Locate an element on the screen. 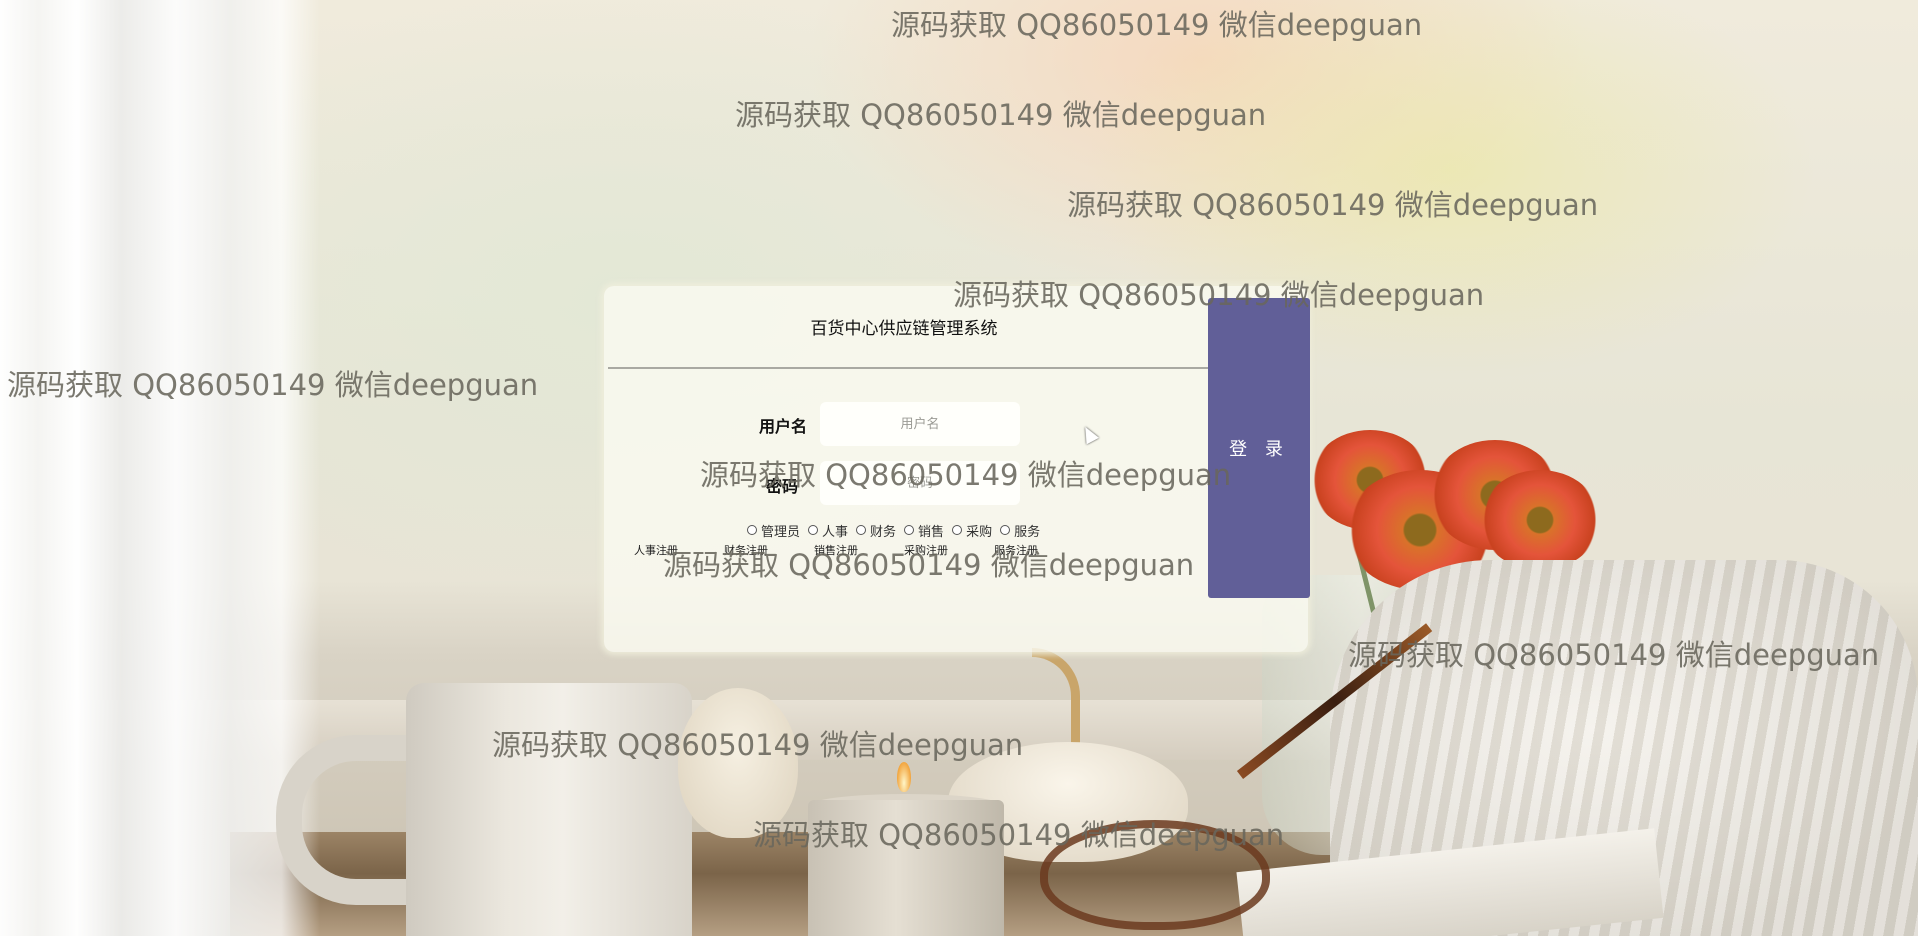  role-option-admin: 管理员 is located at coordinates (773, 530).